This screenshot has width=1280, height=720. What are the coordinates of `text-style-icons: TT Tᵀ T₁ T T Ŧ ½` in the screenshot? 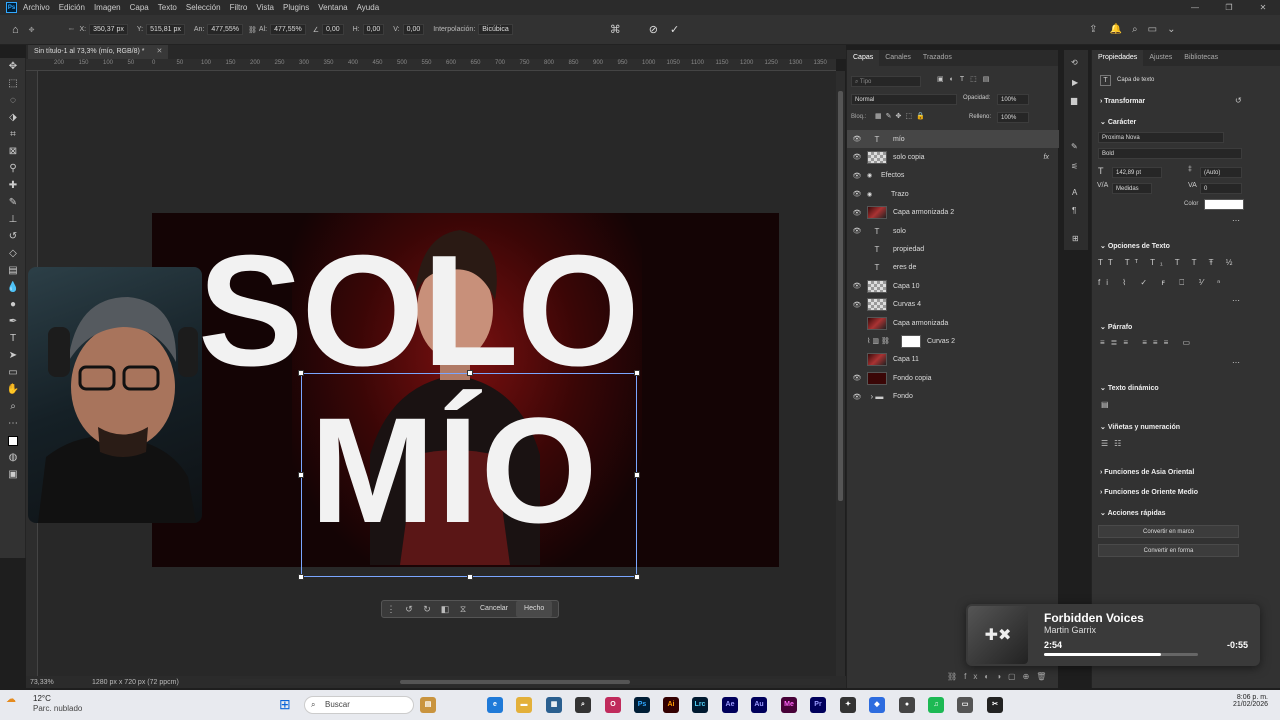 It's located at (1167, 262).